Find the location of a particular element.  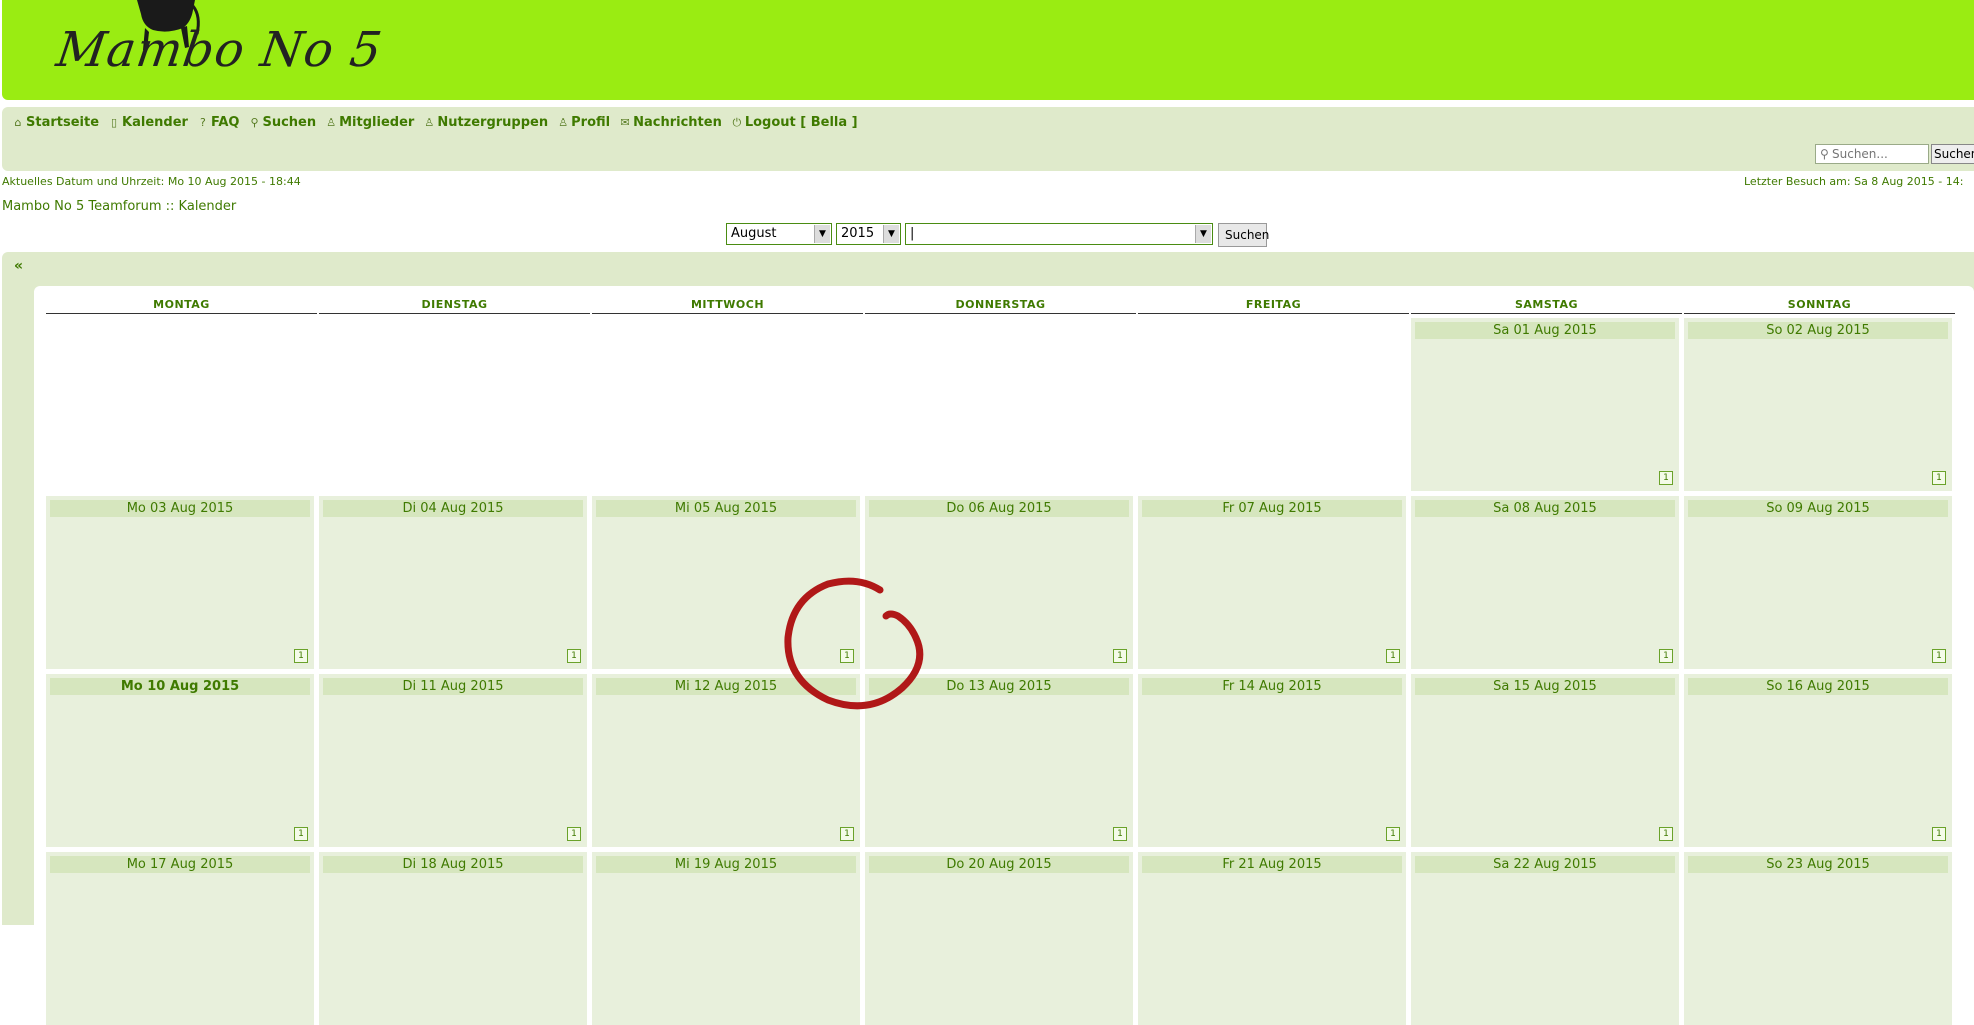

calendar-day-cell: Mi 05 Aug 2015 1 is located at coordinates (726, 582).